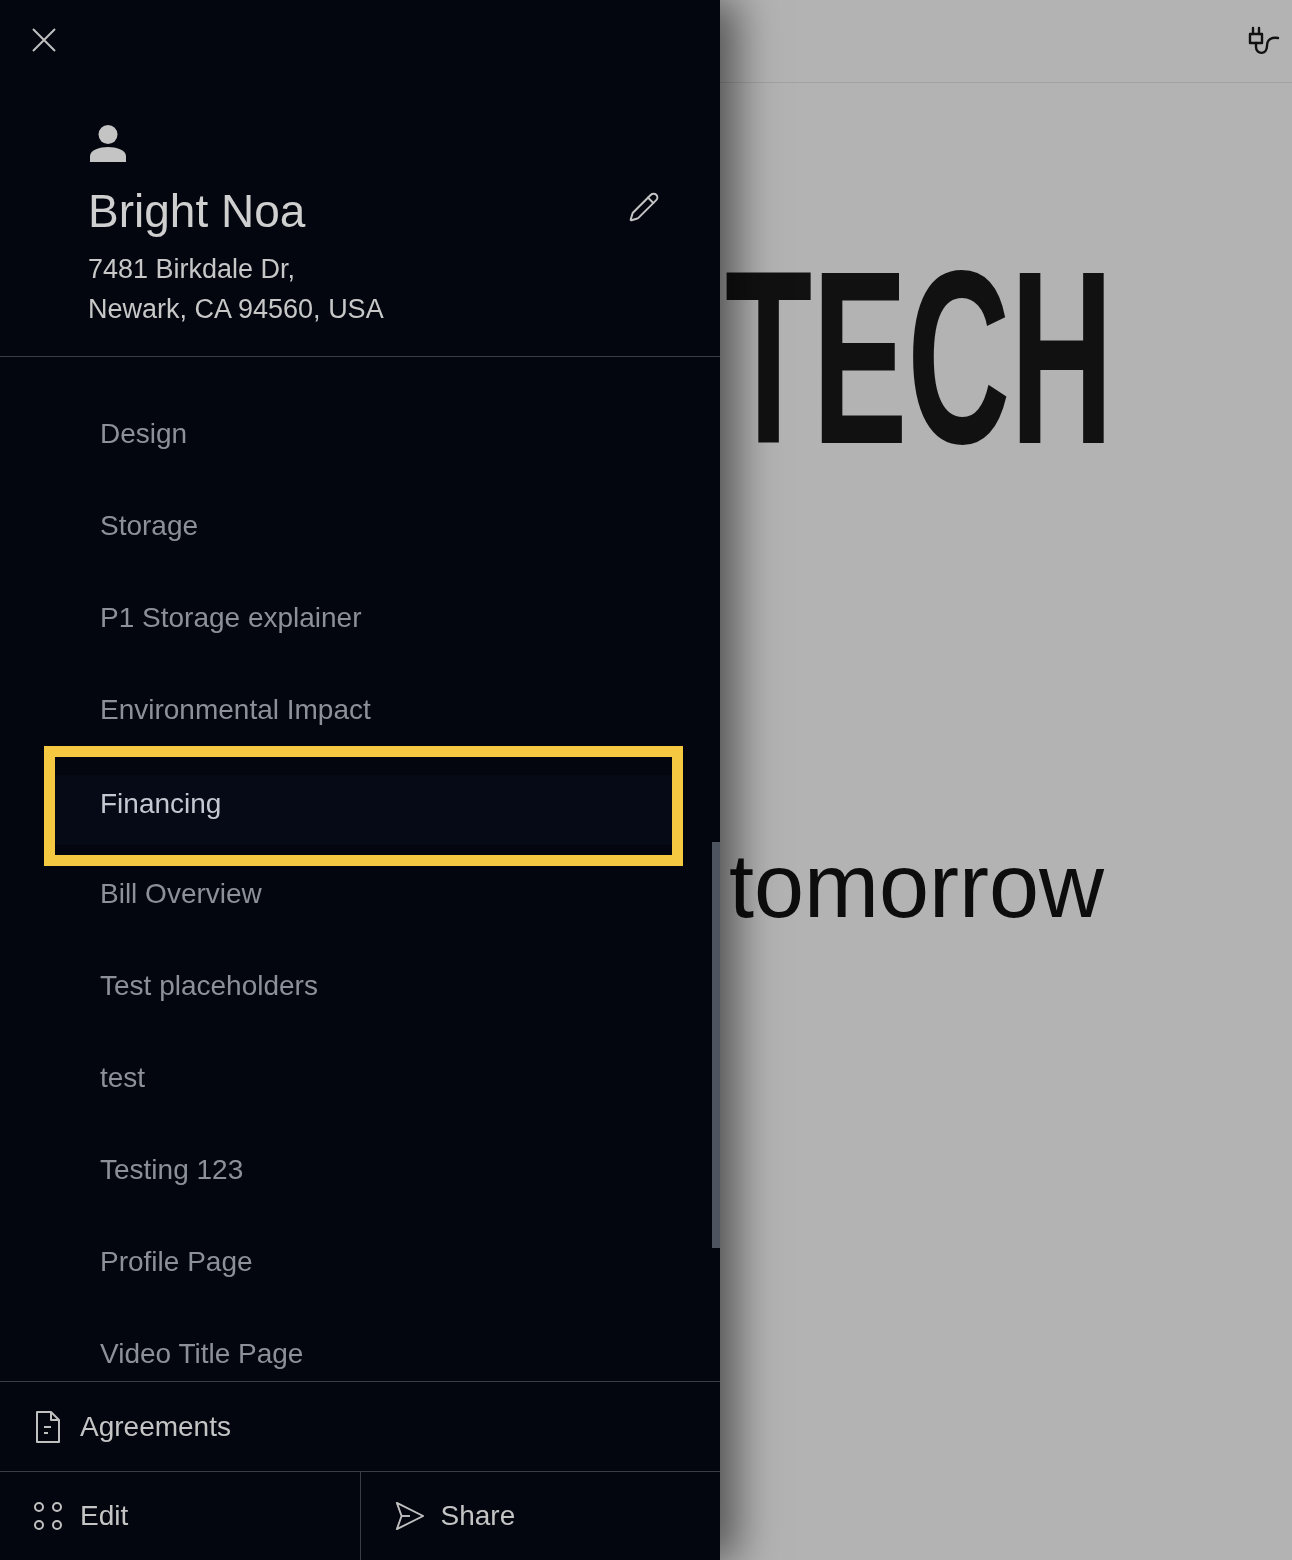 Image resolution: width=1292 pixels, height=1560 pixels. What do you see at coordinates (917, 886) in the screenshot?
I see `subline: tomorrow` at bounding box center [917, 886].